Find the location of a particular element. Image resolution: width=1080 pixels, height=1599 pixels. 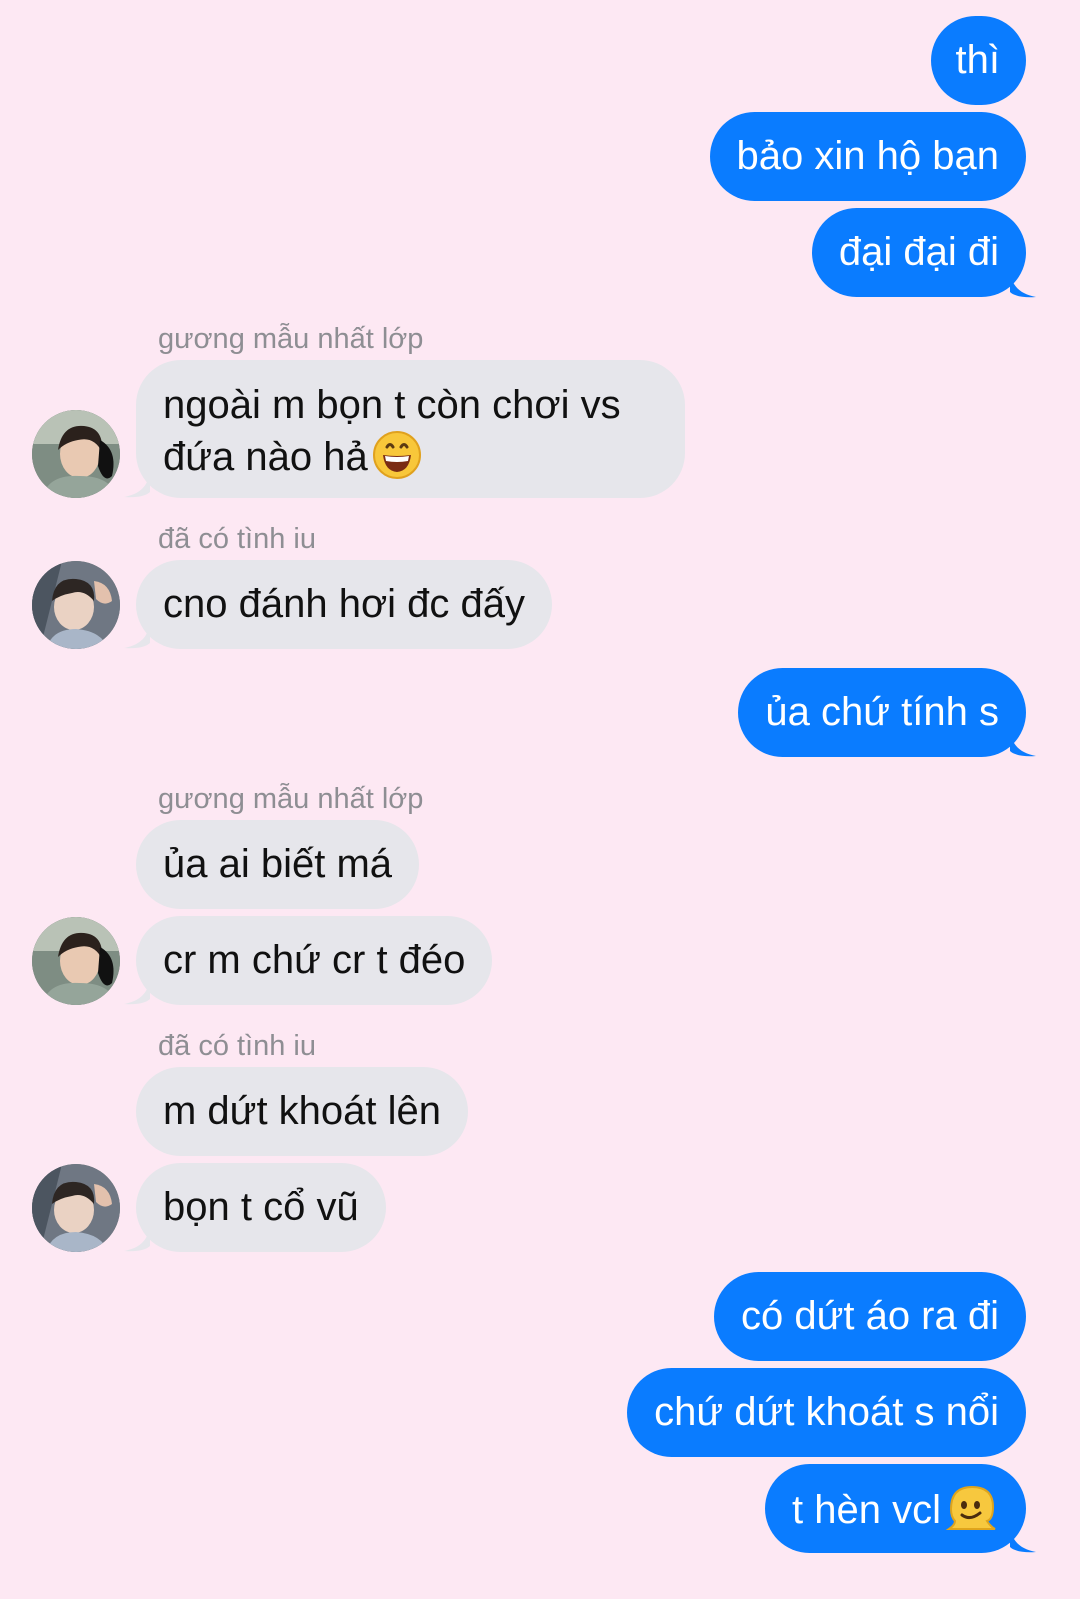

incoming-message: ủa ai biết má is located at coordinates (278, 864).